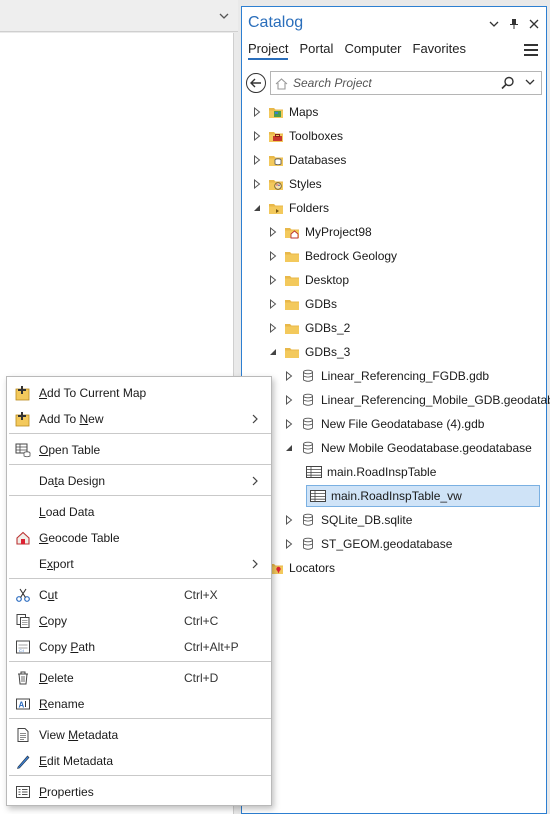 The image size is (550, 814). Describe the element at coordinates (383, 83) in the screenshot. I see `search-input` at that location.